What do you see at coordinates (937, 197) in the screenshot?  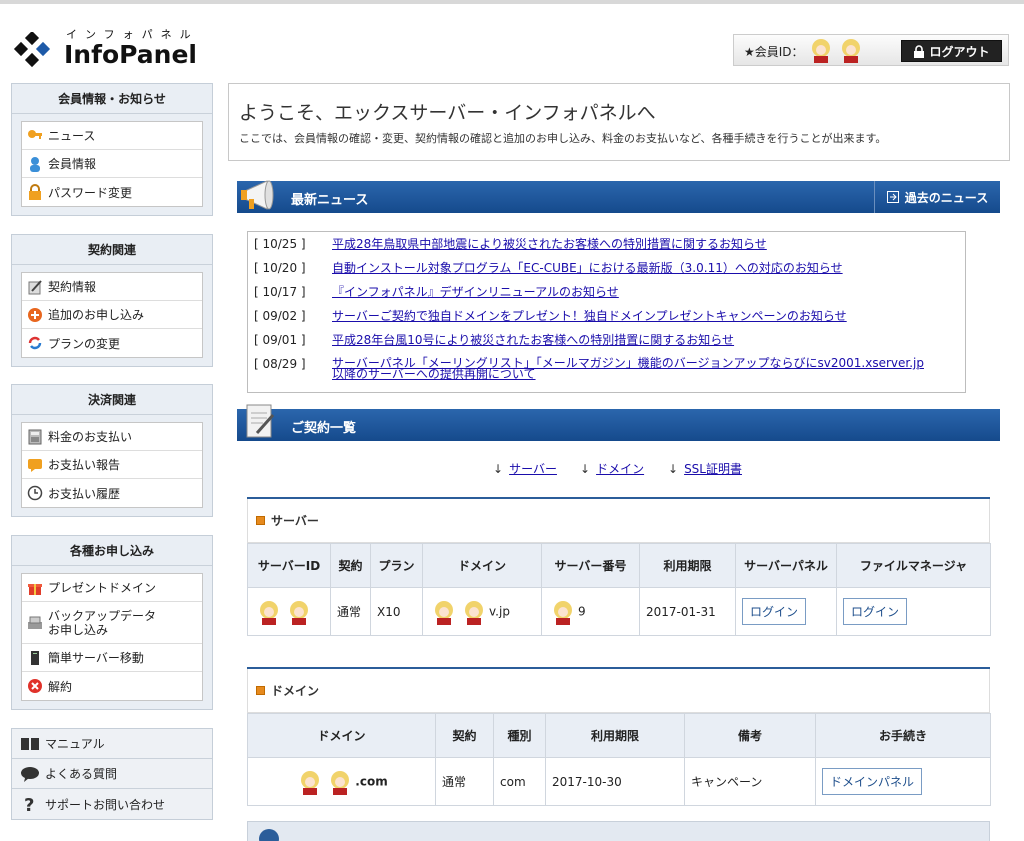 I see `past-news-link: 過去のニュース` at bounding box center [937, 197].